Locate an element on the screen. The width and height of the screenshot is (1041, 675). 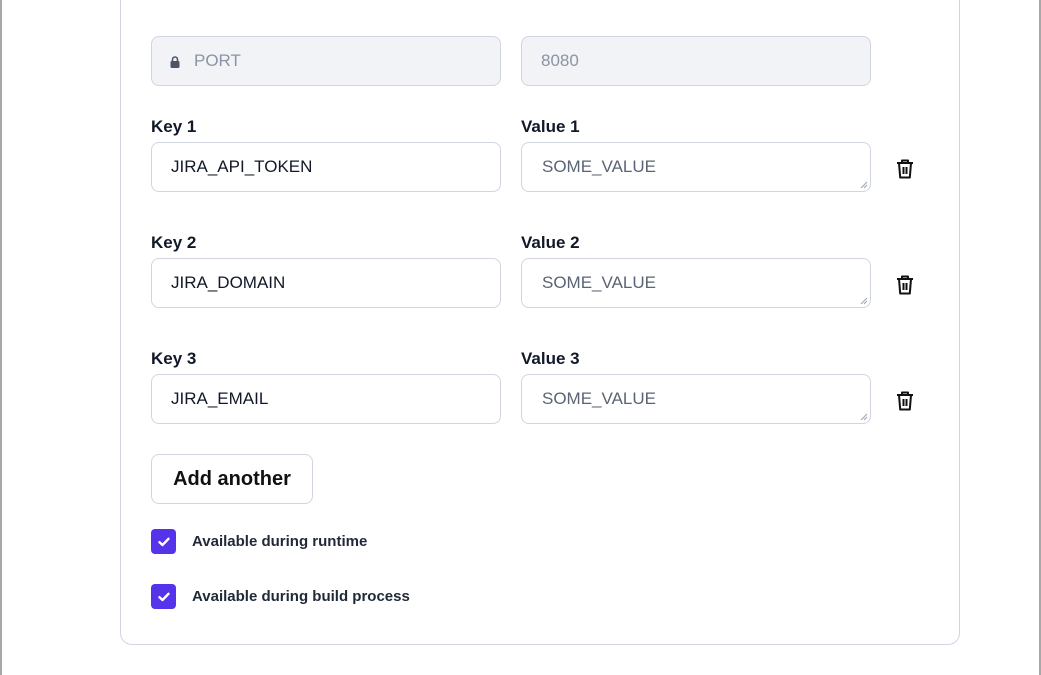
add-another-button: Add another is located at coordinates (232, 479).